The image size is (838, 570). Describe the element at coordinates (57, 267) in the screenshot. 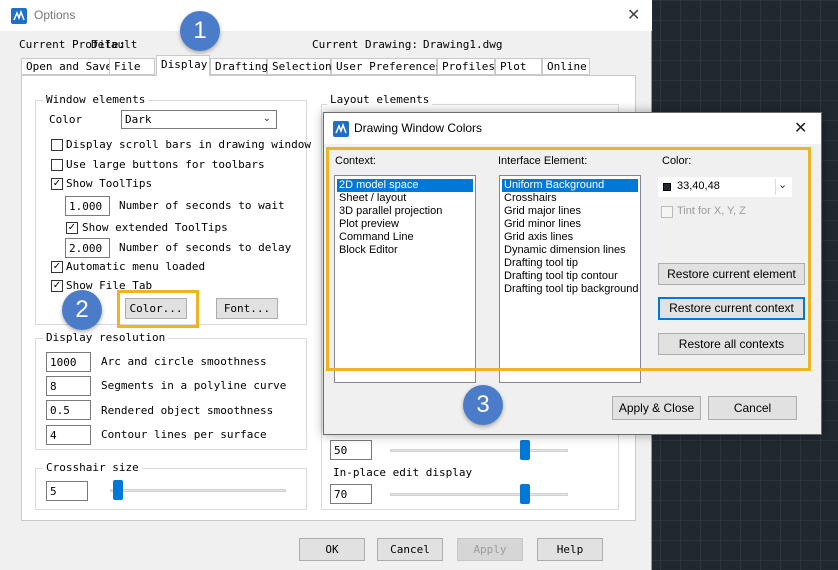

I see `auto-menu-checkbox: ✓` at that location.